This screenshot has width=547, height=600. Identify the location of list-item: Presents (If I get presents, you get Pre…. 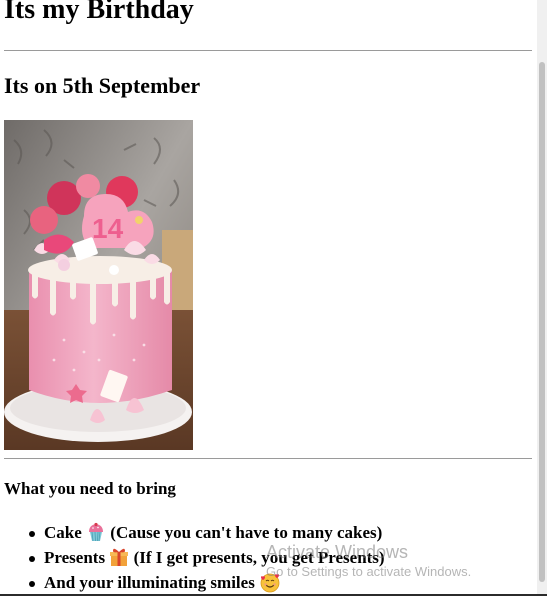
(207, 559).